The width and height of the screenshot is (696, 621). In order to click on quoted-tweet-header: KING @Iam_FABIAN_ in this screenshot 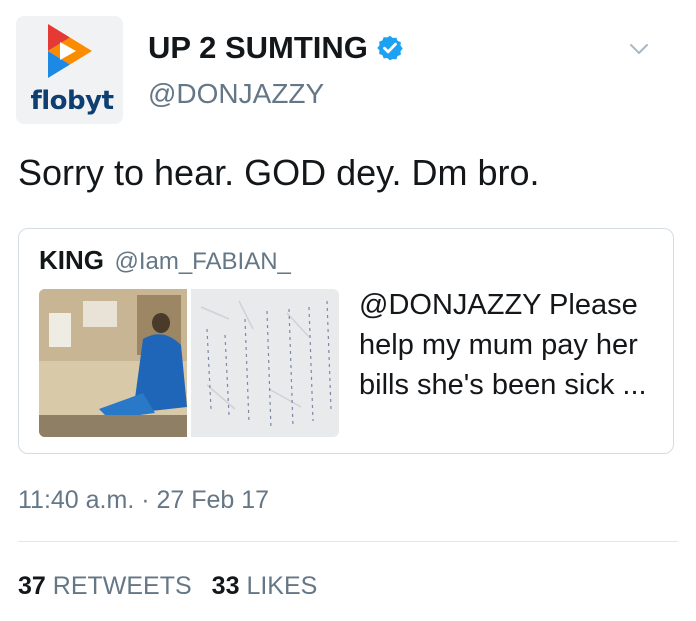, I will do `click(165, 260)`.